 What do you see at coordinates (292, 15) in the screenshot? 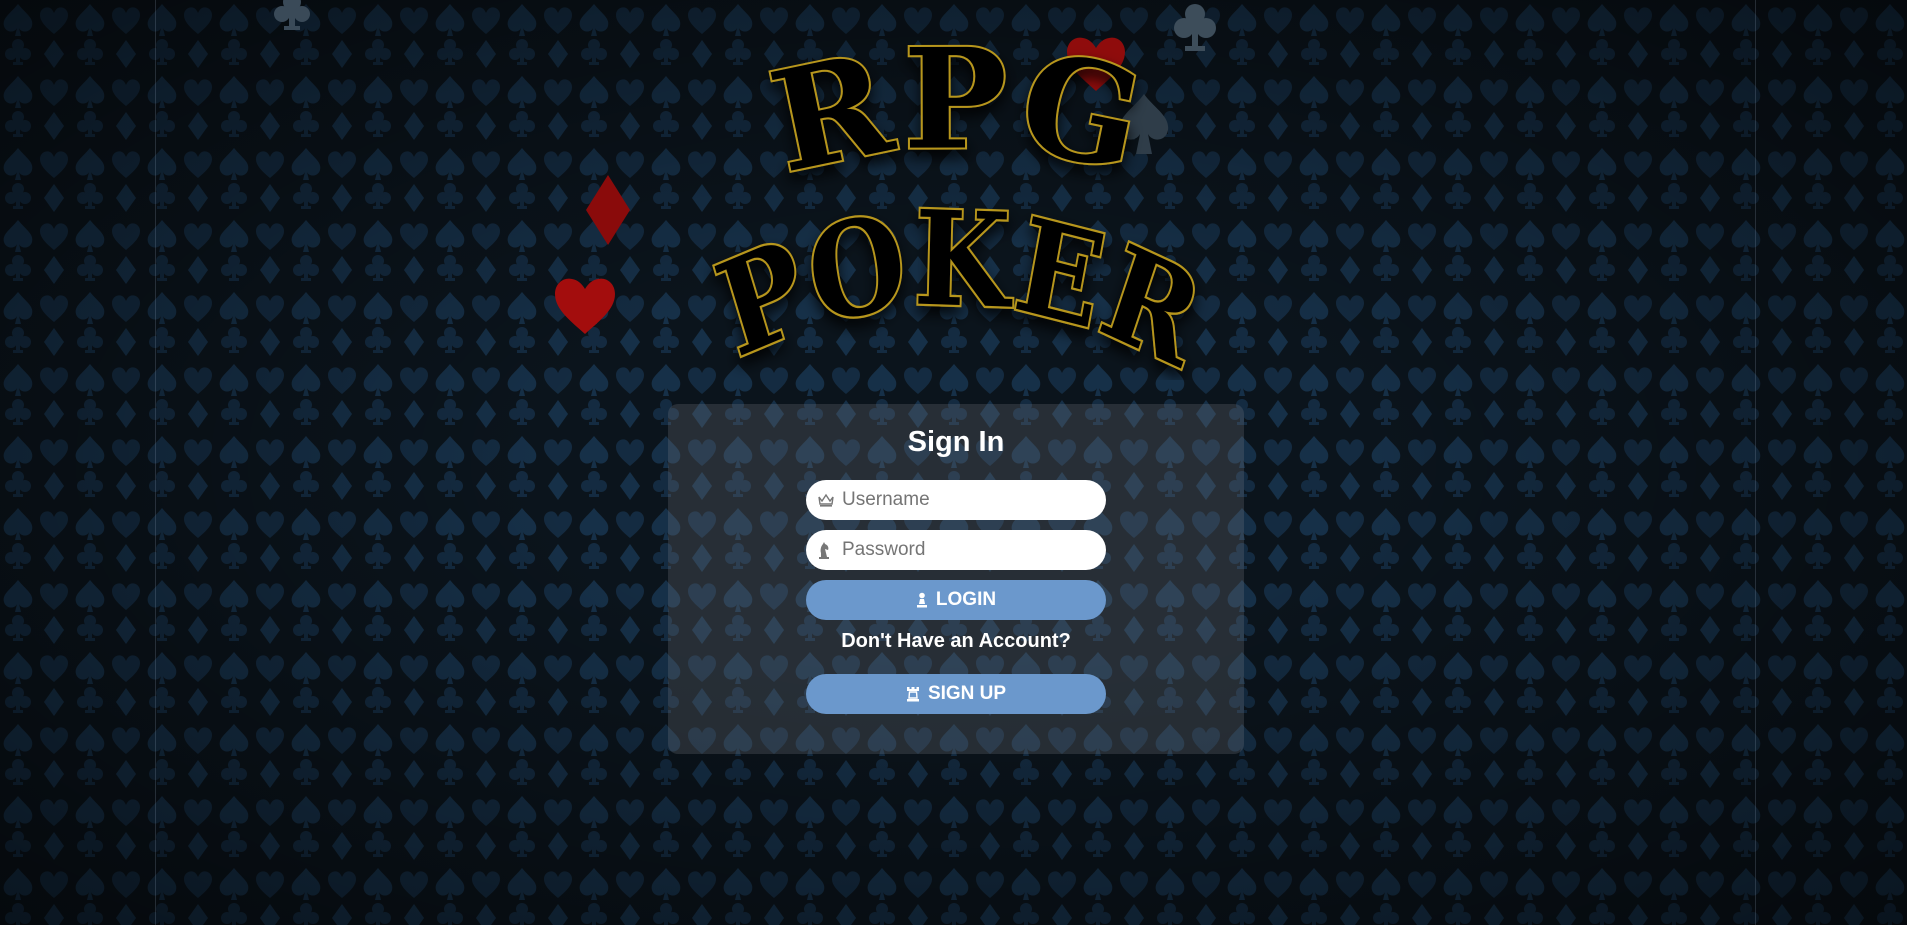
I see `club-deco-icon` at bounding box center [292, 15].